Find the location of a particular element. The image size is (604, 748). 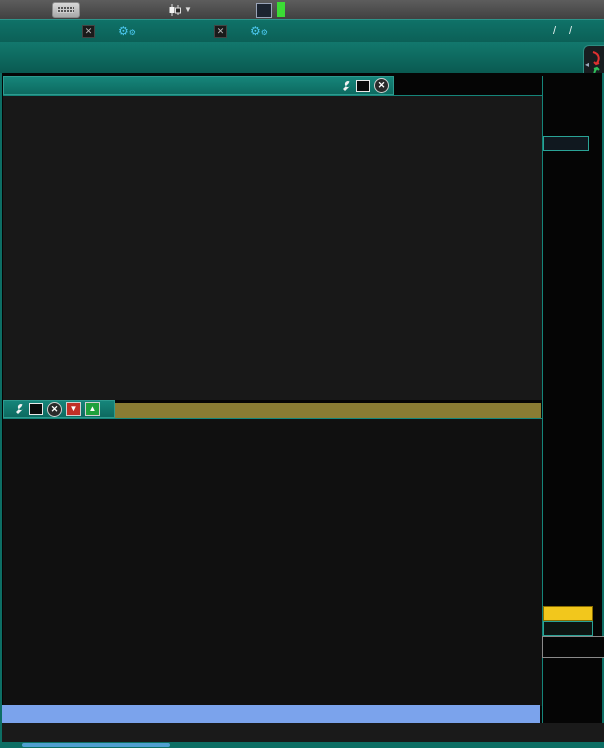

equity-cursor-badge is located at coordinates (566, 143).